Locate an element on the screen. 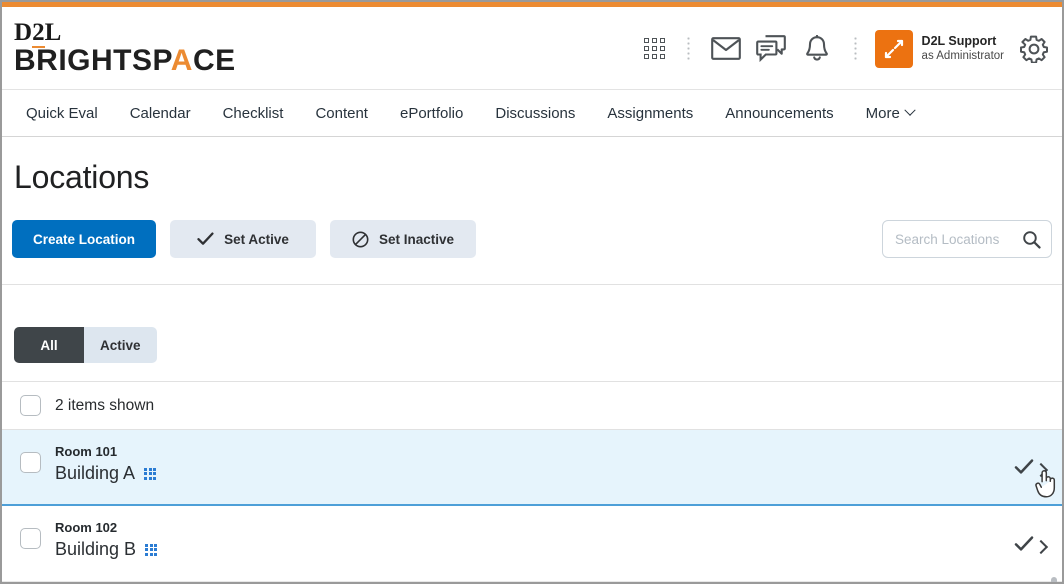 The image size is (1064, 584). row-content: Room 101 Building A is located at coordinates (106, 464).